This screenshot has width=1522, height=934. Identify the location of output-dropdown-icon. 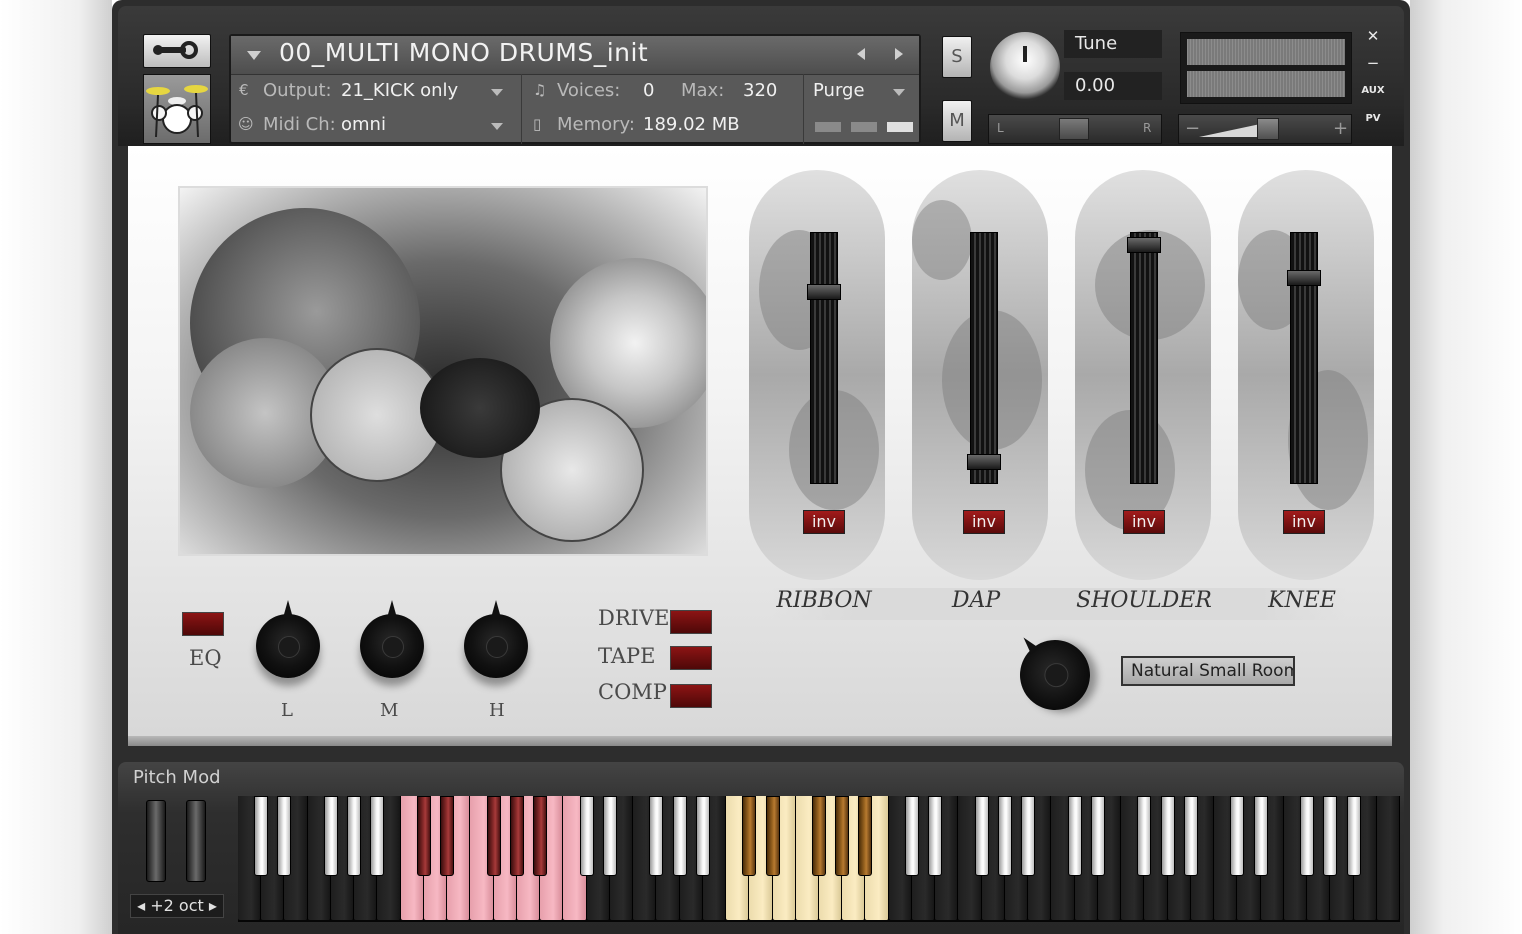
(497, 92).